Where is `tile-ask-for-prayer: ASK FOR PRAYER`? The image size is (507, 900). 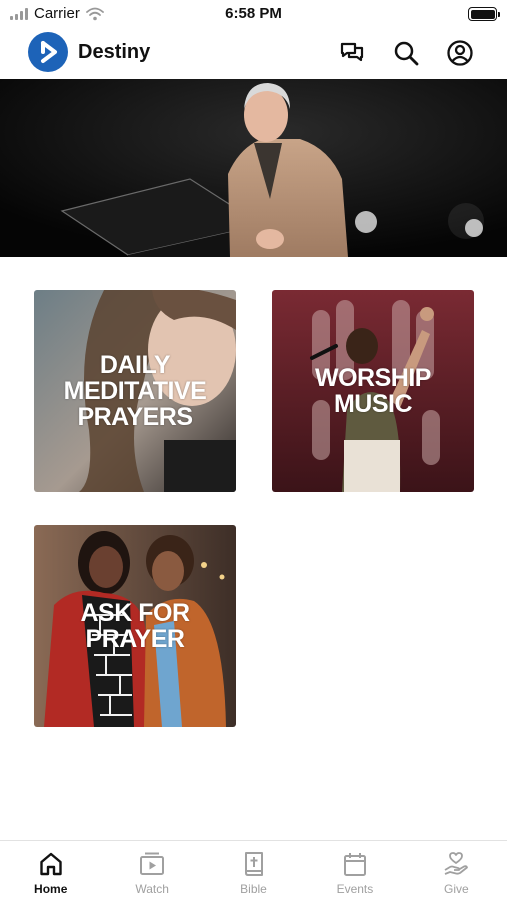 tile-ask-for-prayer: ASK FOR PRAYER is located at coordinates (135, 626).